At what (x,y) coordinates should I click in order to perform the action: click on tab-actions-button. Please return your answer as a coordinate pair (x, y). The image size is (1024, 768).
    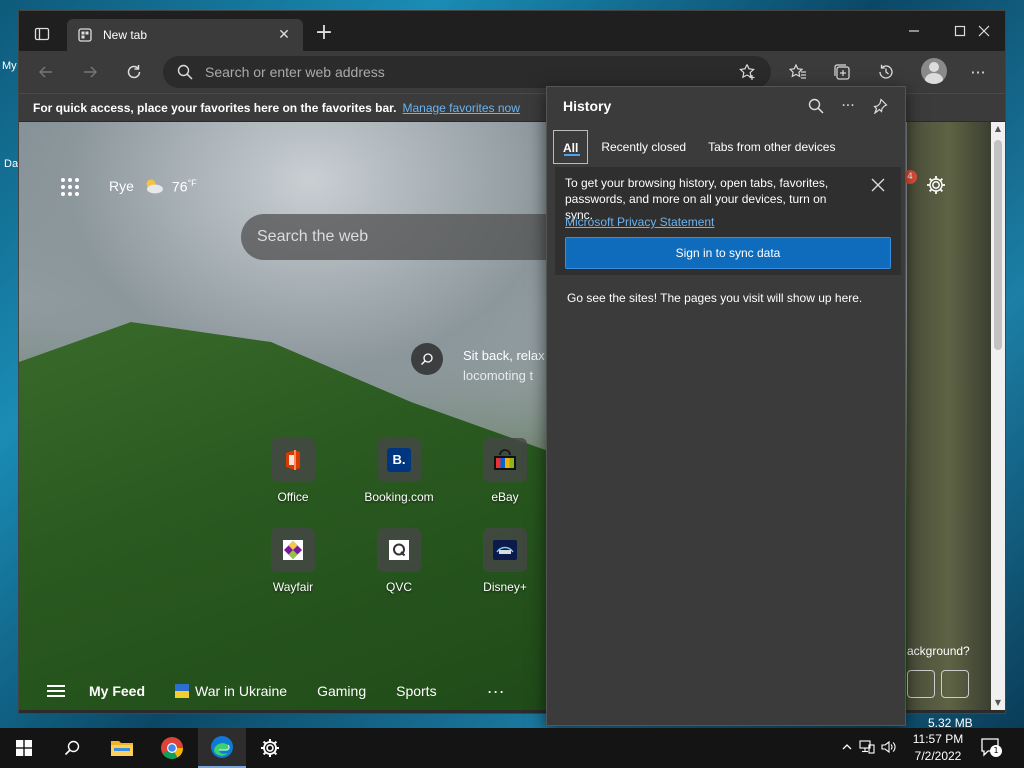
    Looking at the image, I should click on (42, 34).